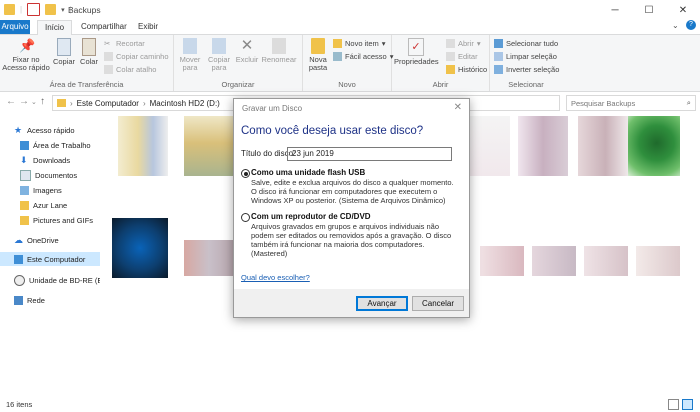 This screenshot has width=700, height=412. What do you see at coordinates (247, 59) in the screenshot?
I see `delete-label: Excluir` at bounding box center [247, 59].